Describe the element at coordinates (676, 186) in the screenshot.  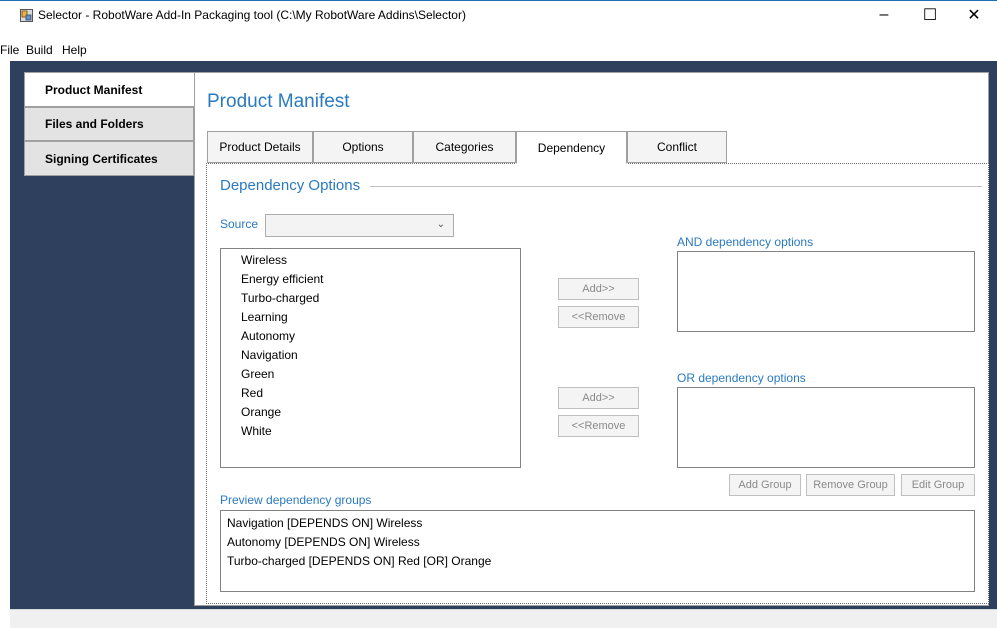
I see `group-divider` at that location.